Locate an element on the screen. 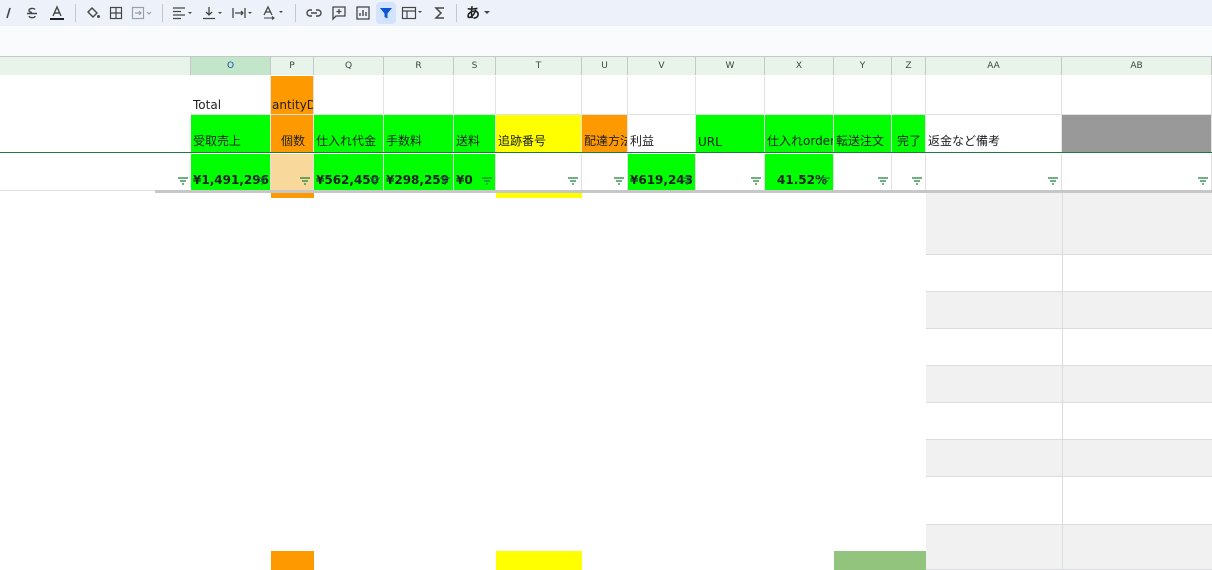 The height and width of the screenshot is (570, 1212). column-header-U: U is located at coordinates (605, 66).